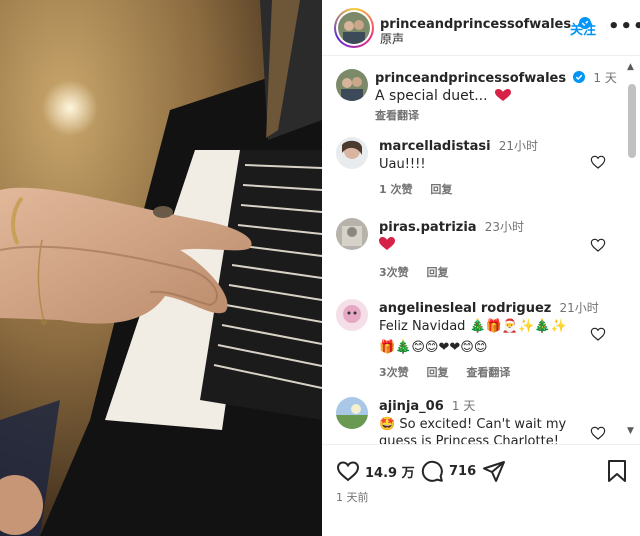 The width and height of the screenshot is (640, 536). I want to click on share-icon, so click(494, 471).